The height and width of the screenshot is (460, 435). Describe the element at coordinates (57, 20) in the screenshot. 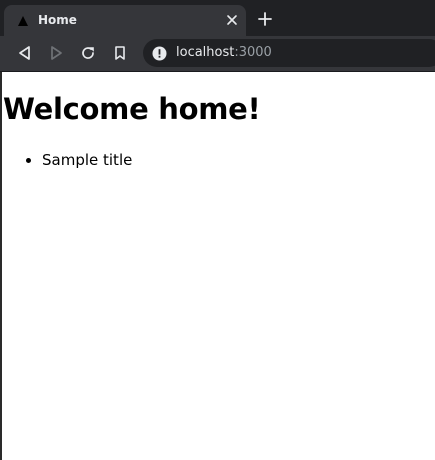

I see `tab-title: Home` at that location.